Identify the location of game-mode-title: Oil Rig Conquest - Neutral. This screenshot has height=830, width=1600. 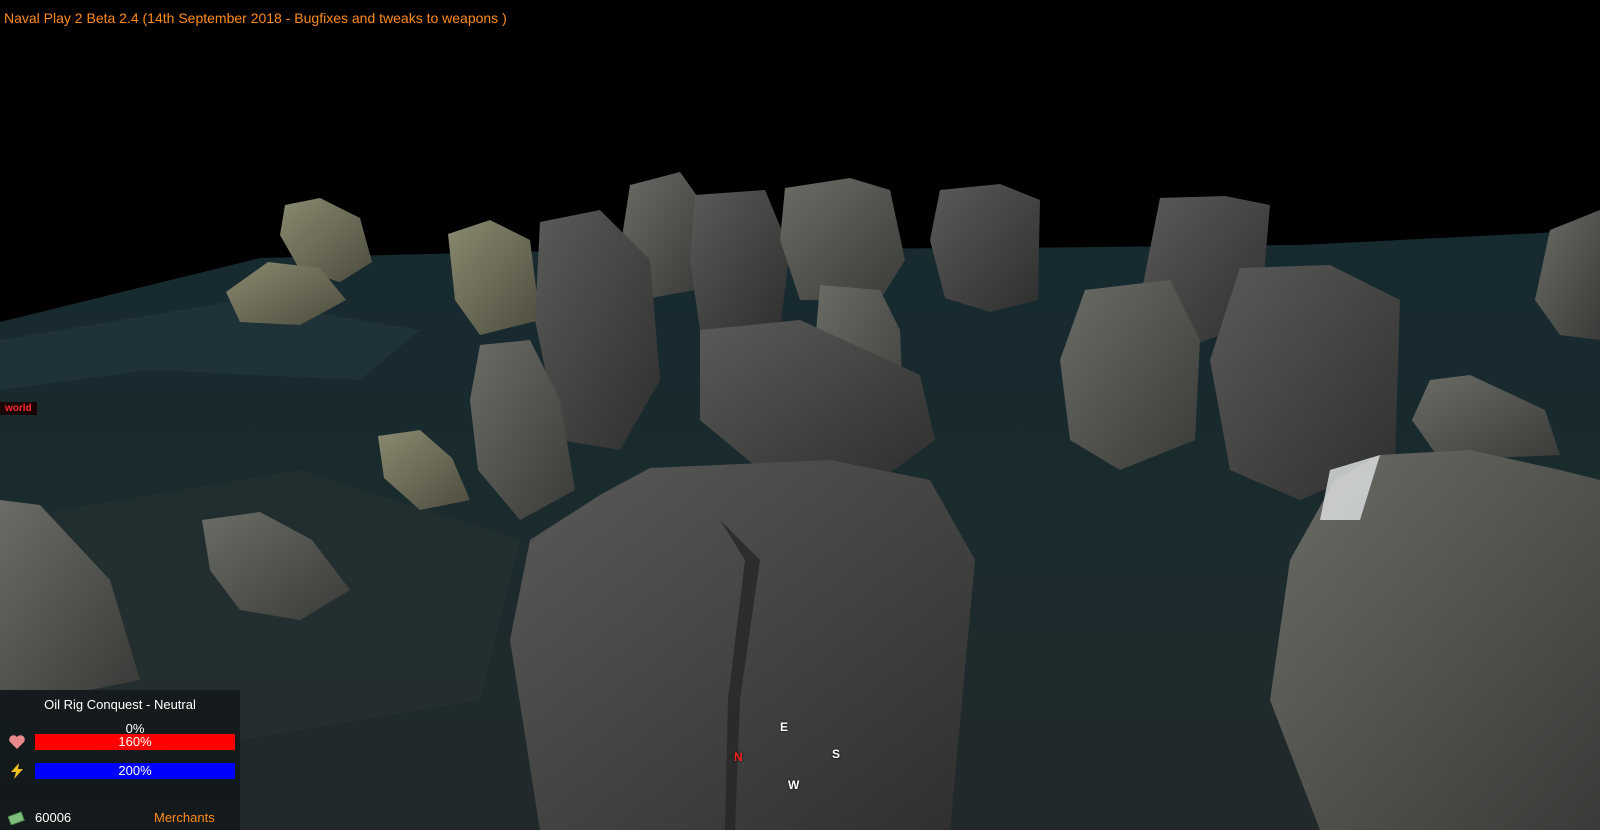
(120, 704).